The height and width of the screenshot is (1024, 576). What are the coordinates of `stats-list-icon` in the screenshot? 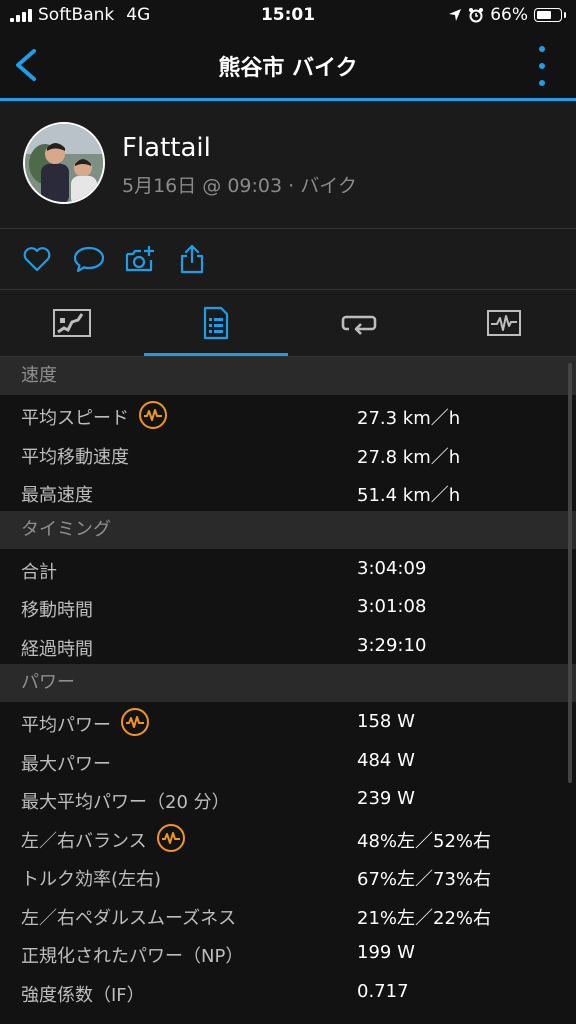 It's located at (216, 323).